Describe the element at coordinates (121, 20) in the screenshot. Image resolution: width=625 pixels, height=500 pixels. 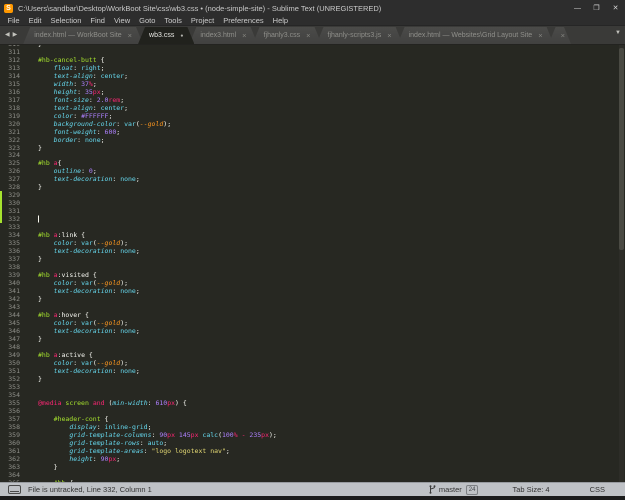
I see `menu-view: View` at that location.